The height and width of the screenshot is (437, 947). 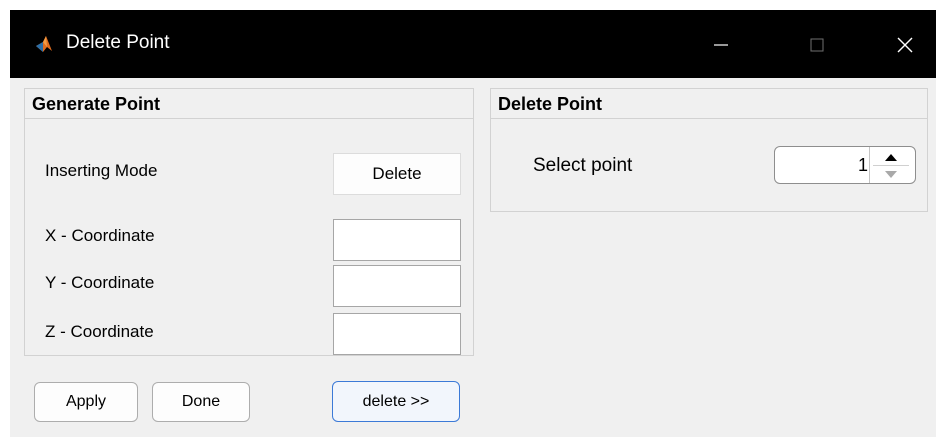 I want to click on z-coordinate-label: Z - Coordinate, so click(x=99, y=331).